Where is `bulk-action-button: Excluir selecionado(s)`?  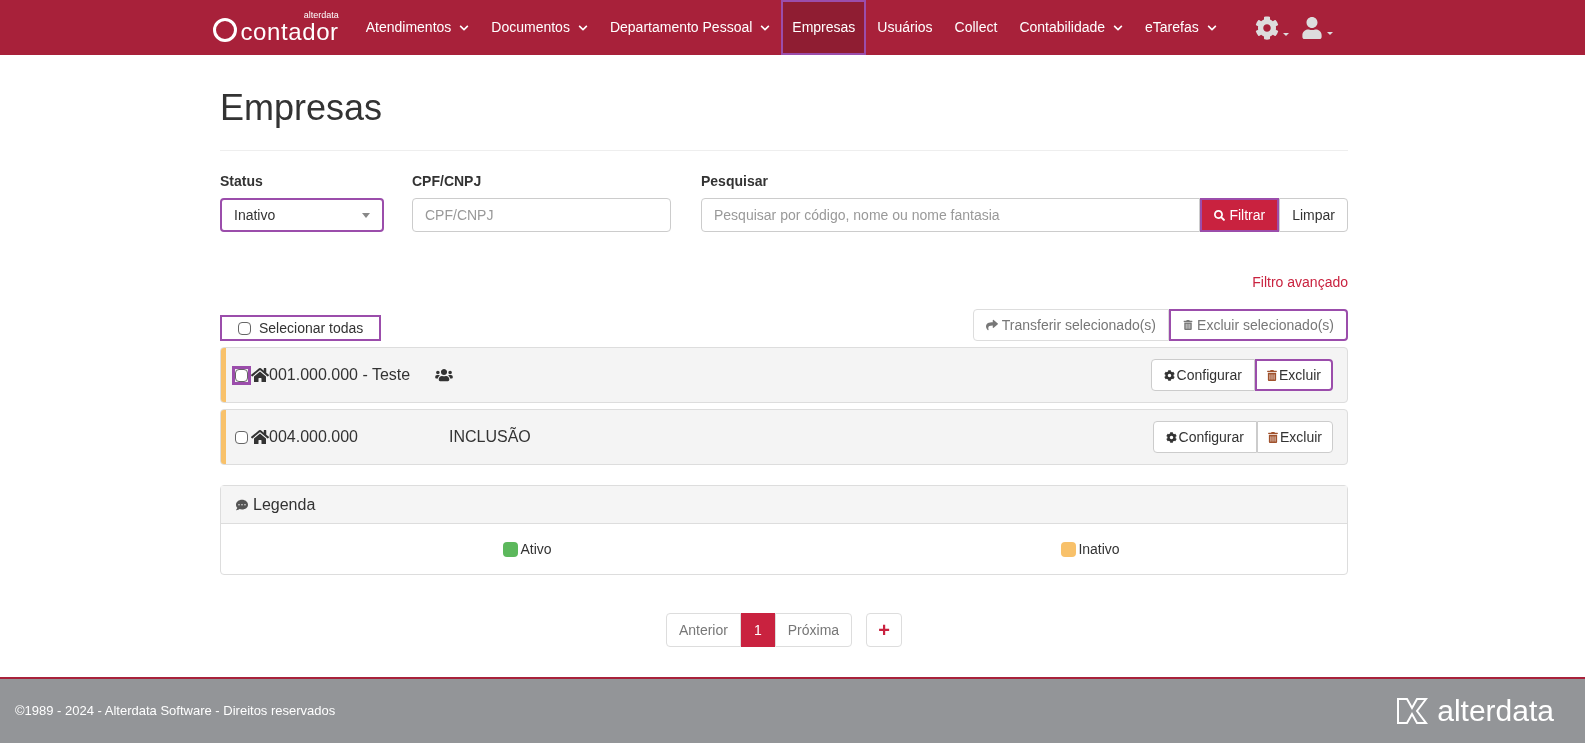 bulk-action-button: Excluir selecionado(s) is located at coordinates (1258, 325).